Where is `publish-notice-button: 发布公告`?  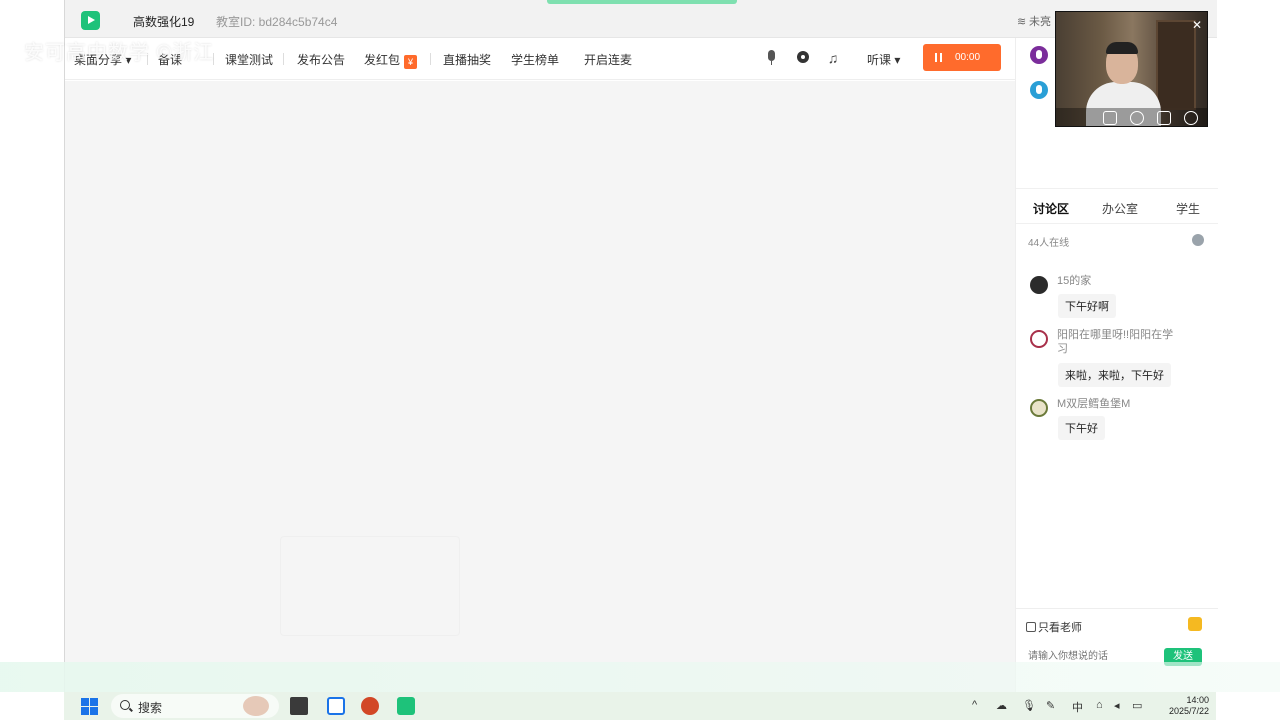
publish-notice-button: 发布公告 is located at coordinates (321, 59).